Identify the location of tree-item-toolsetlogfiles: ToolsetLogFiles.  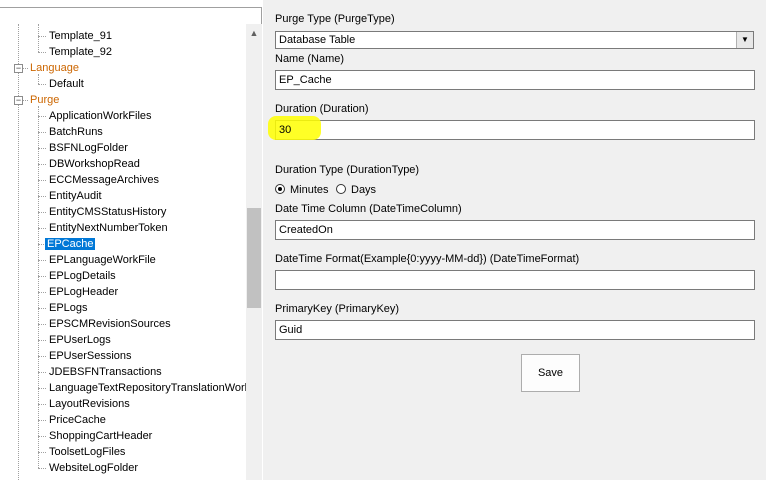
(87, 452).